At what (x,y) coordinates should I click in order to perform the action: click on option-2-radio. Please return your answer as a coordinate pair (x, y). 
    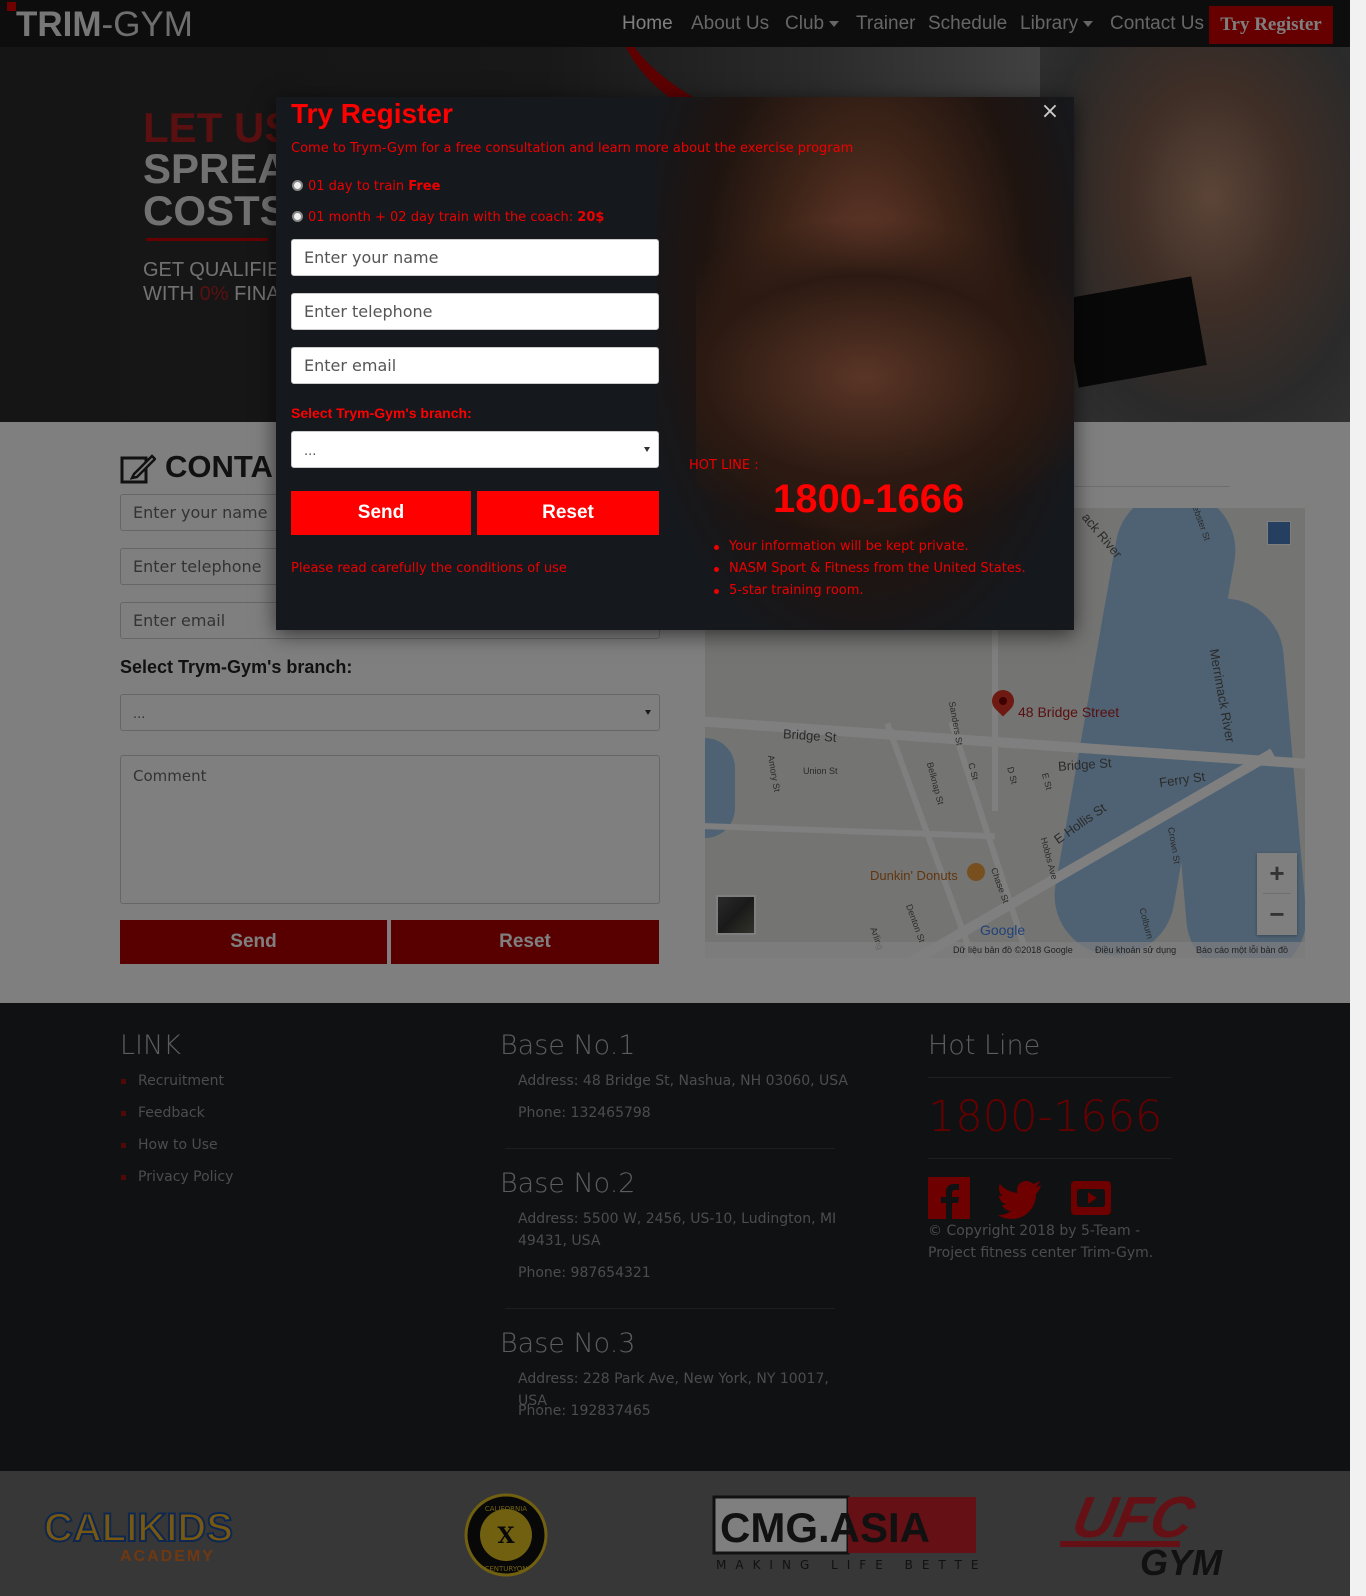
    Looking at the image, I should click on (297, 216).